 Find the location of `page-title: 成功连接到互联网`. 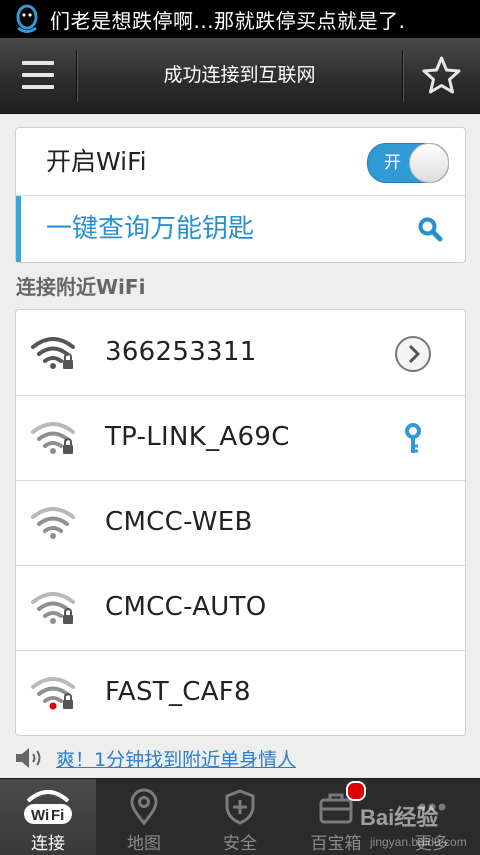

page-title: 成功连接到互联网 is located at coordinates (239, 75).